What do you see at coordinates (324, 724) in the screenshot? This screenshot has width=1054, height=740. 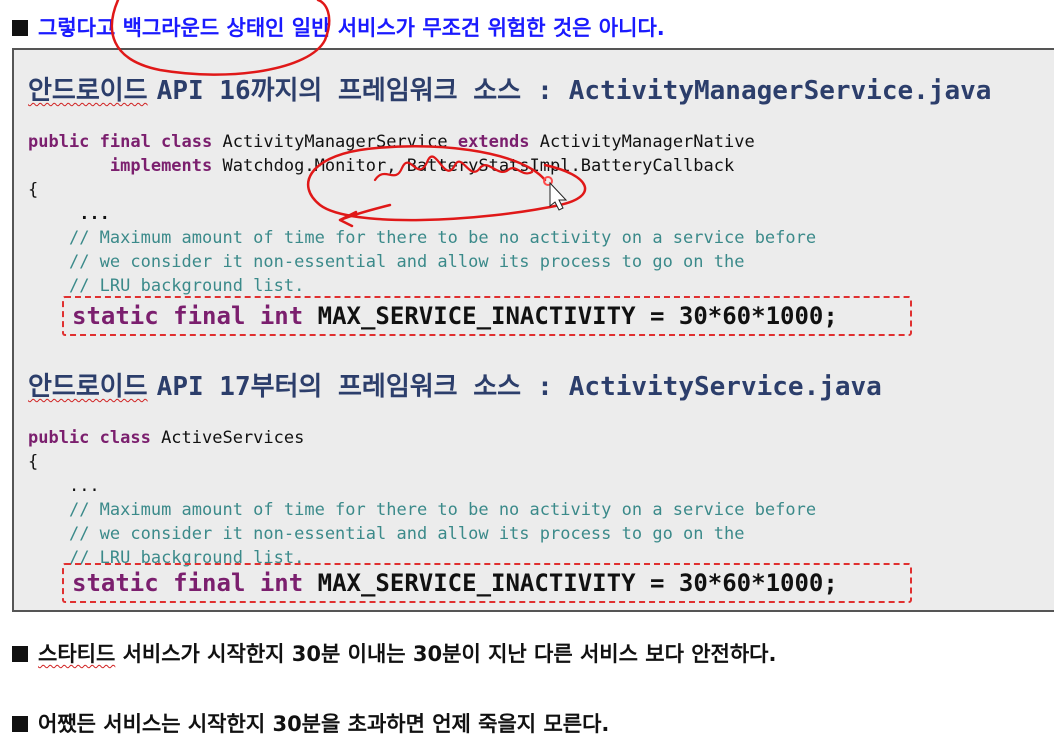 I see `note2-text: 어쨌든 서비스는 시작한지 30분을 초과하면 언제 죽을지 모른다.` at bounding box center [324, 724].